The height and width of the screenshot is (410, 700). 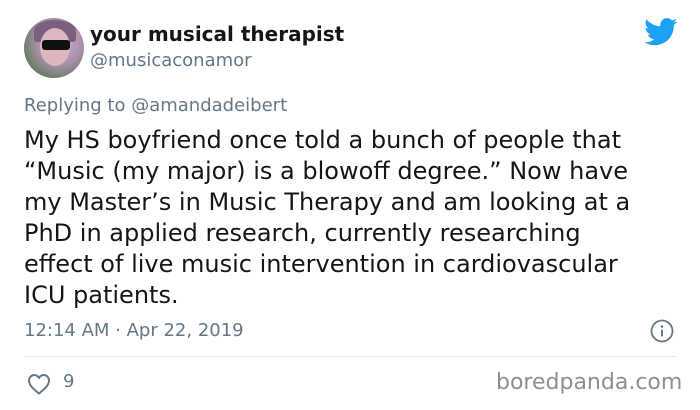 I want to click on reply-context: Replying to @amandadeibert, so click(x=155, y=105).